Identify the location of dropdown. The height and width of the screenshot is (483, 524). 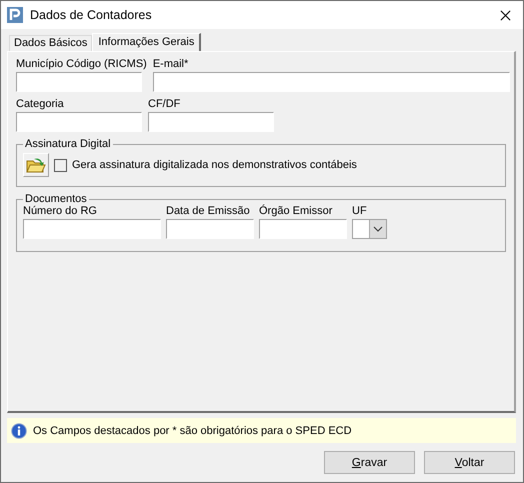
(369, 229).